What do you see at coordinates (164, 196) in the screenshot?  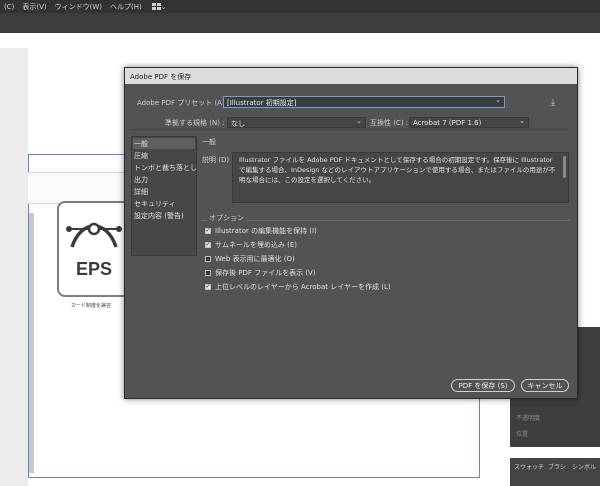 I see `category-list: 一般 圧縮 トンボと裁ち落とし 出力 詳細 セキュリティ 設定内容 (警告)` at bounding box center [164, 196].